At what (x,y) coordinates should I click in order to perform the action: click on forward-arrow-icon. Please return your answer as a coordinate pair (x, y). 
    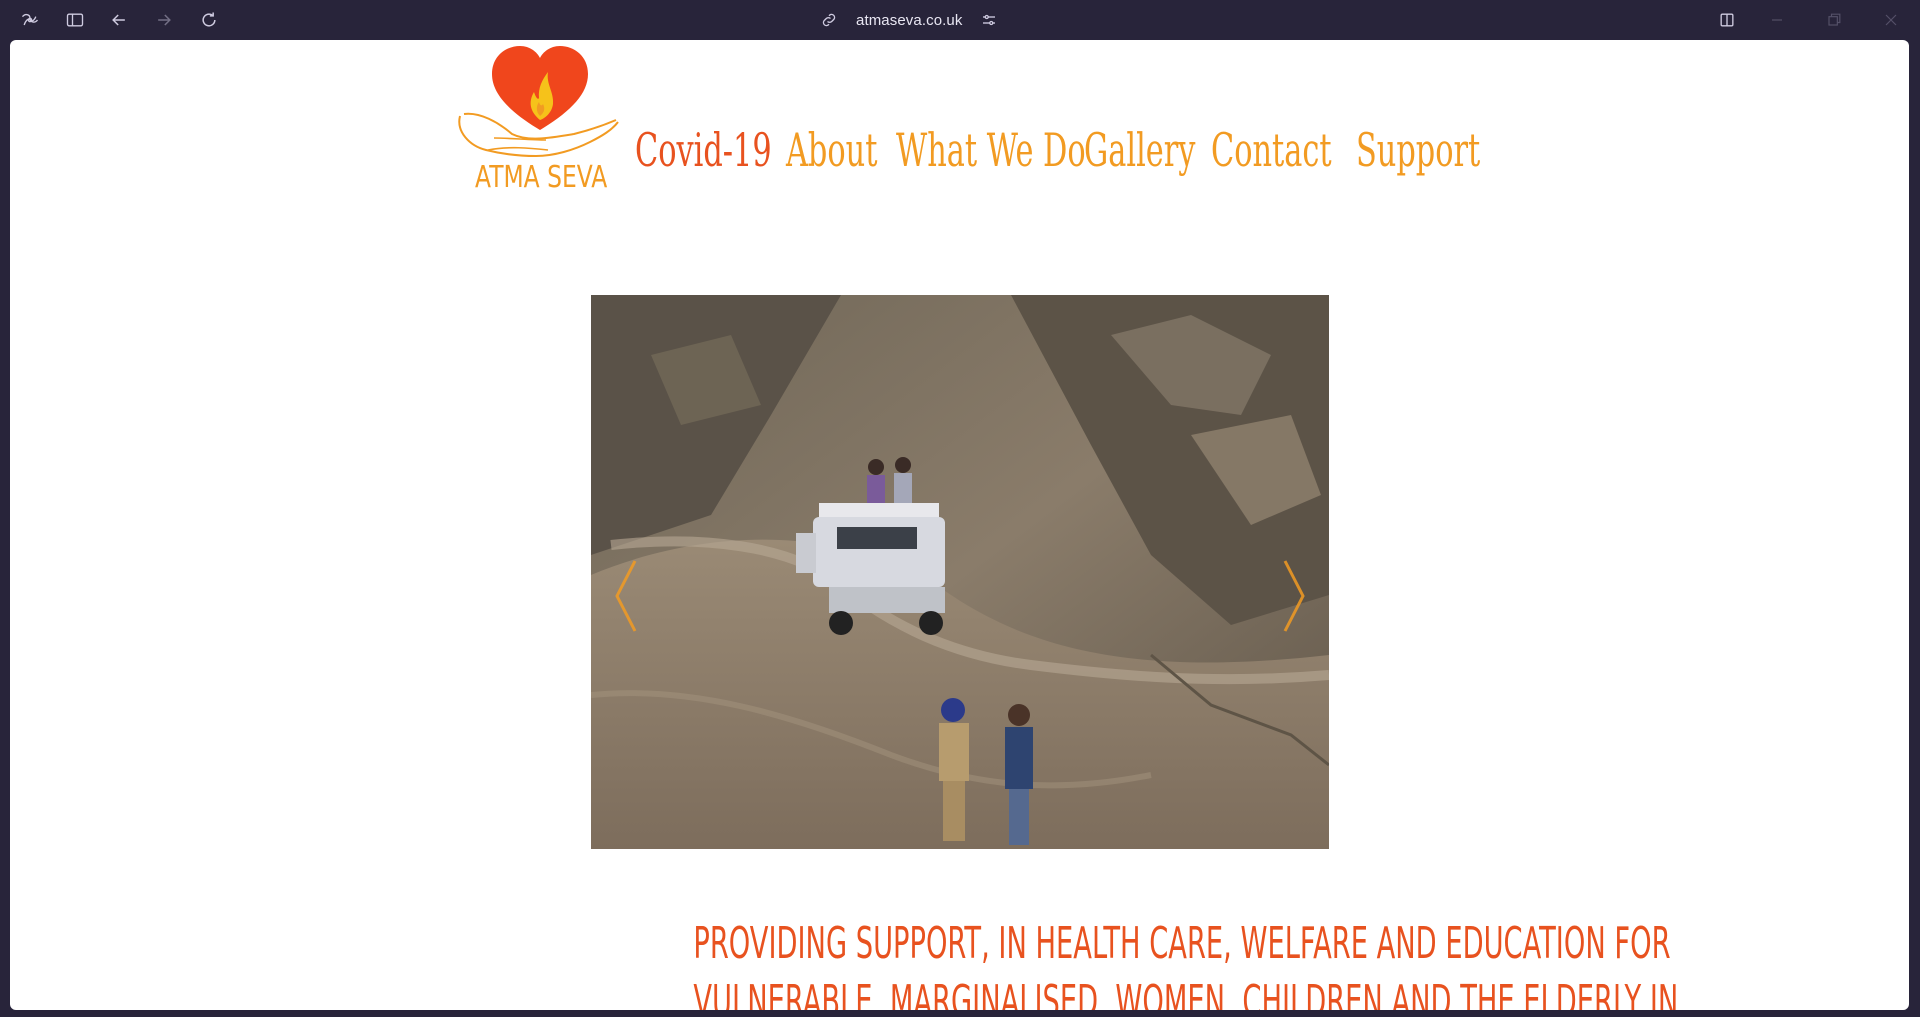
    Looking at the image, I should click on (164, 20).